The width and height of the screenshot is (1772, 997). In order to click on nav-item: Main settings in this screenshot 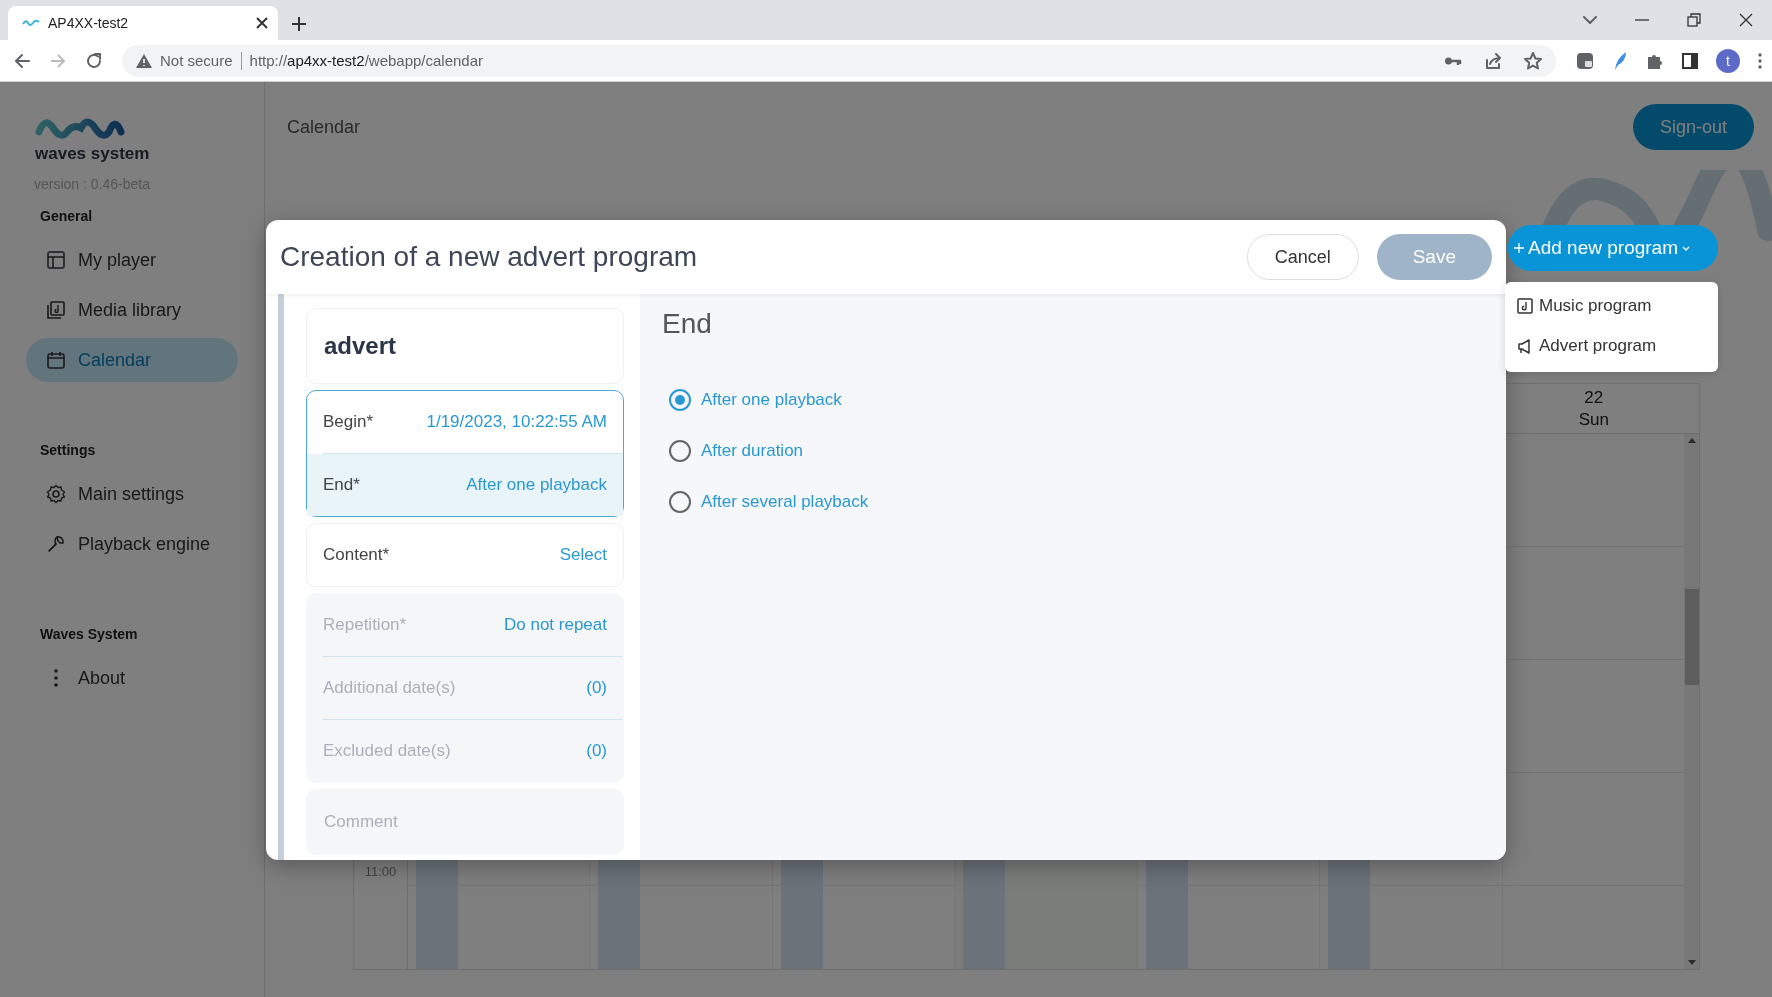, I will do `click(132, 494)`.